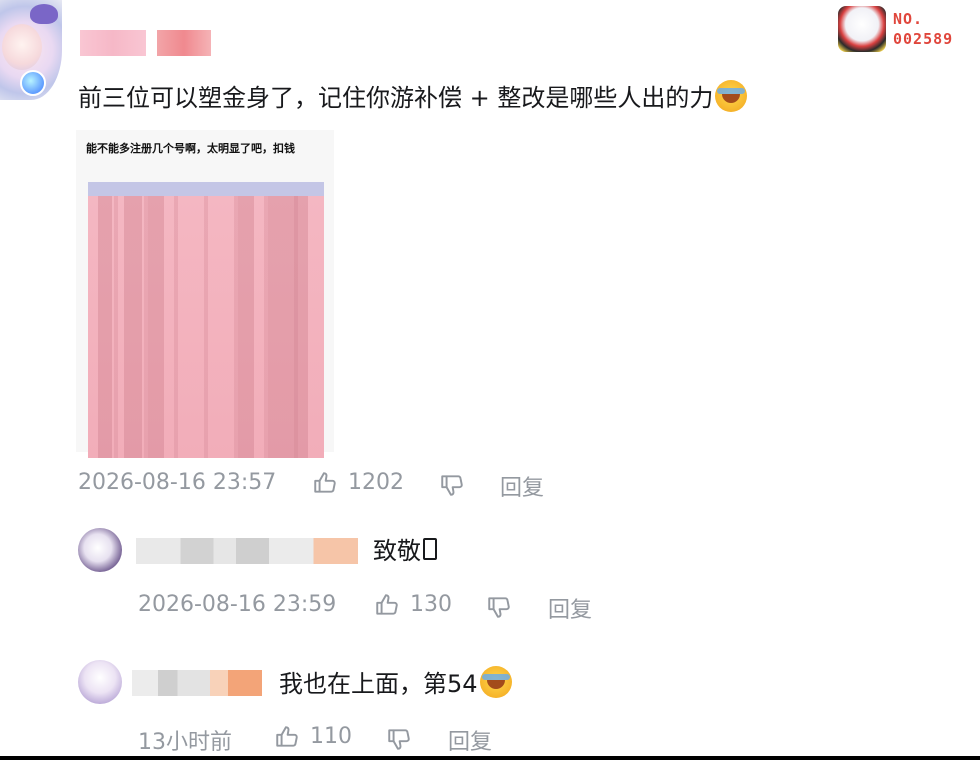 This screenshot has height=760, width=980. Describe the element at coordinates (22, 47) in the screenshot. I see `avatar-face` at that location.